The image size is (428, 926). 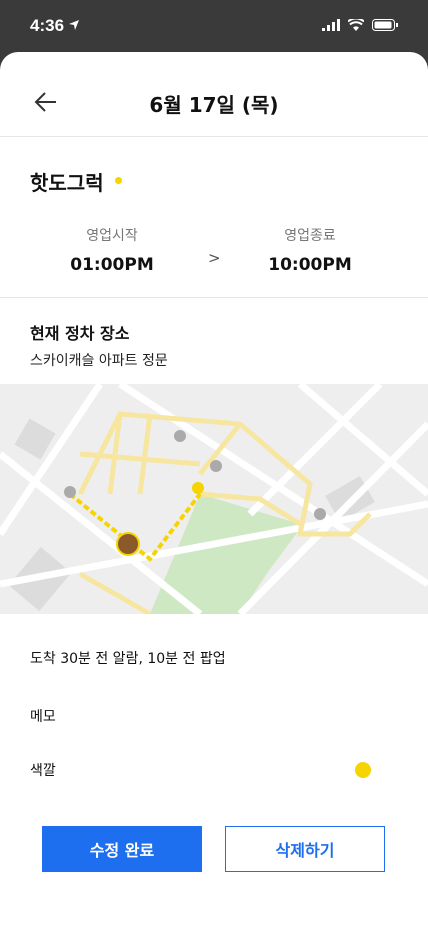 What do you see at coordinates (118, 180) in the screenshot?
I see `truck-color-indicator` at bounding box center [118, 180].